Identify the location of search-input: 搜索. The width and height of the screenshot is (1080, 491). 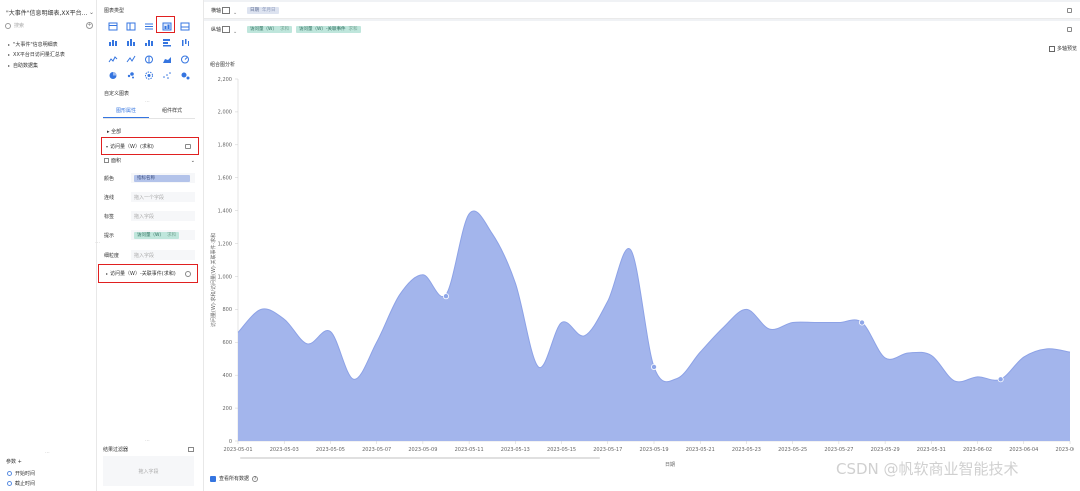
(50, 25).